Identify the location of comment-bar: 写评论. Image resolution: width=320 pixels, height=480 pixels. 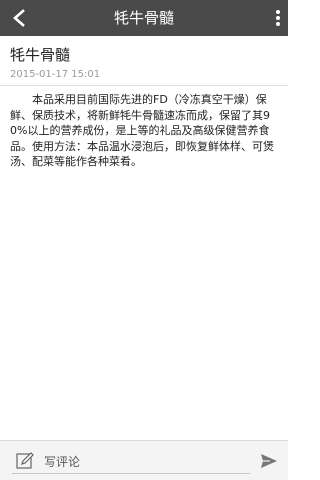
(144, 460).